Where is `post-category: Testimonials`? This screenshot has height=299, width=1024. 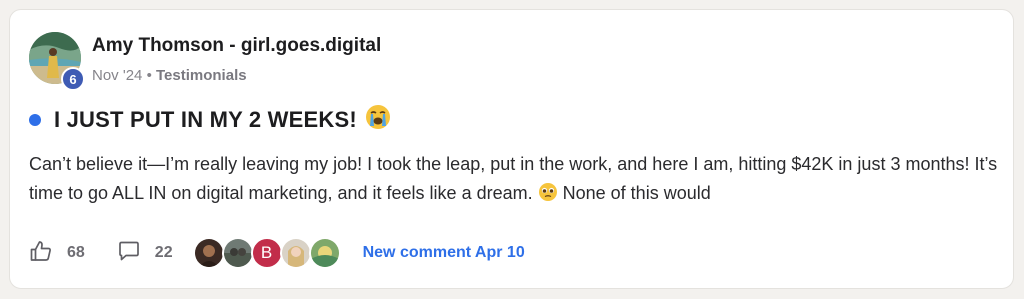 post-category: Testimonials is located at coordinates (201, 75).